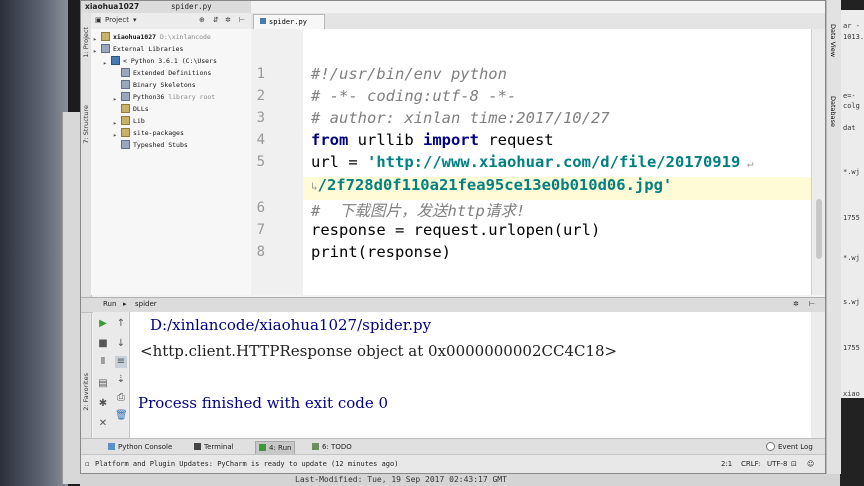 The image size is (864, 486). I want to click on sync-icon: ⇵, so click(216, 20).